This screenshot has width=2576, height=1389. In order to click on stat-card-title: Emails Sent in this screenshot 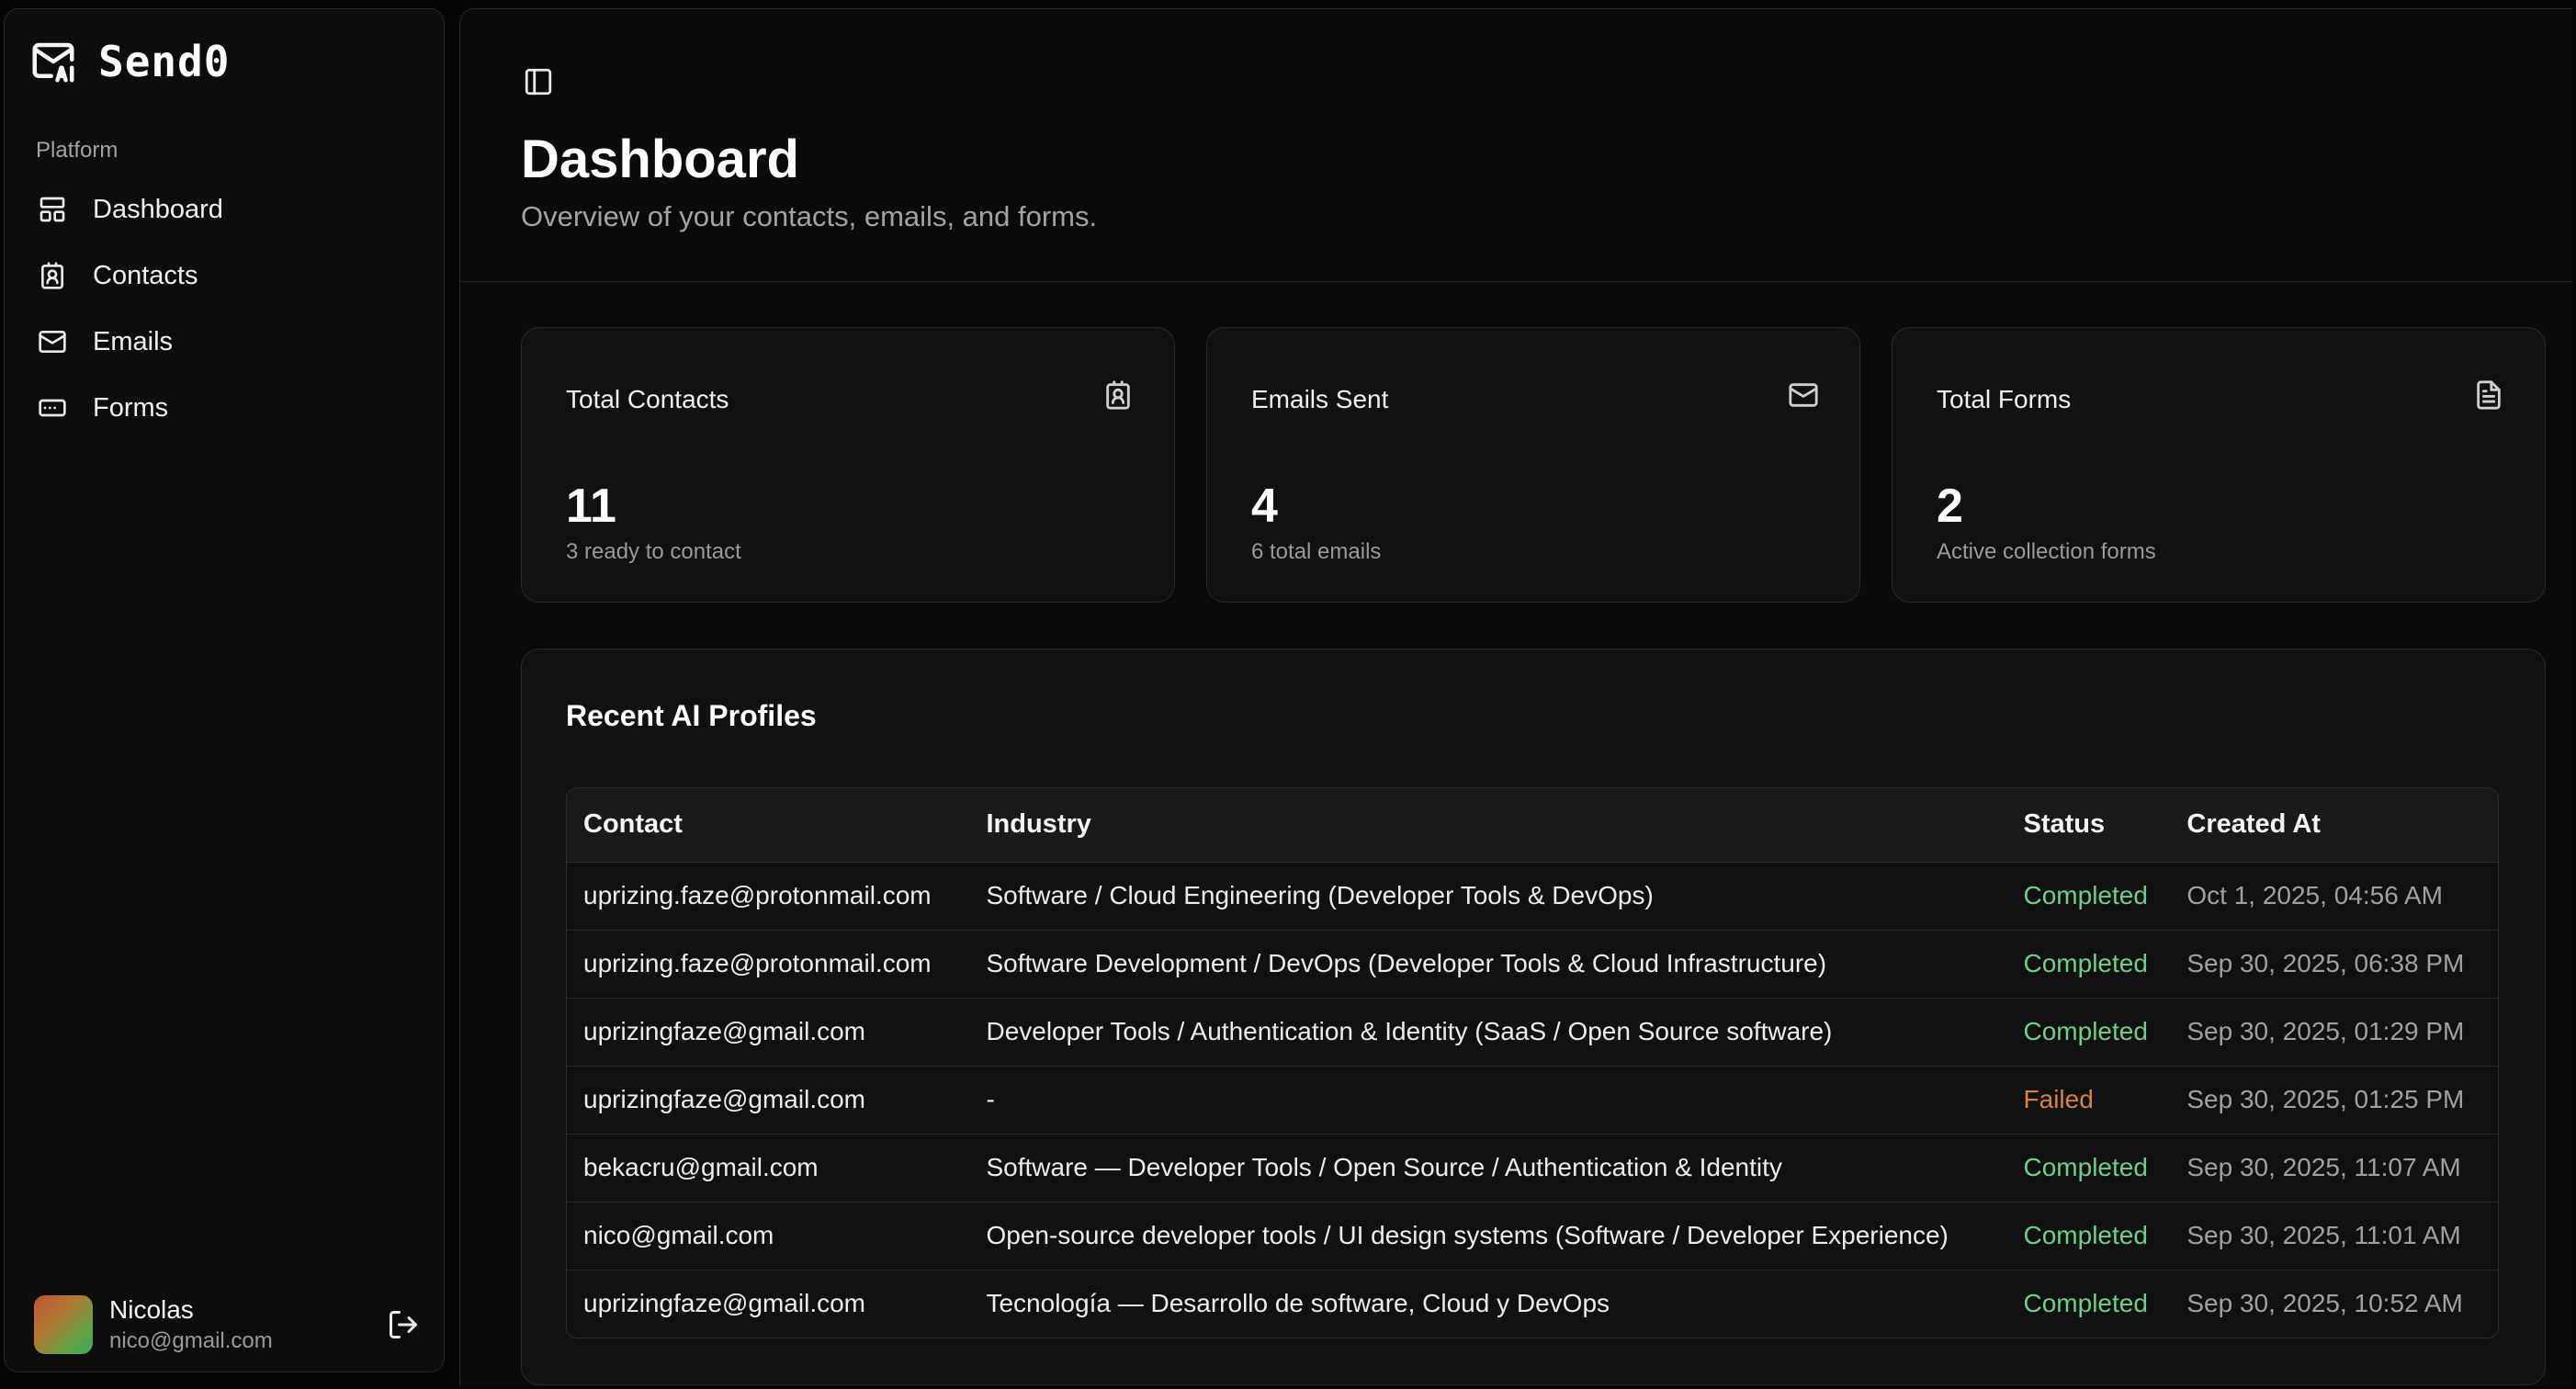, I will do `click(1320, 399)`.